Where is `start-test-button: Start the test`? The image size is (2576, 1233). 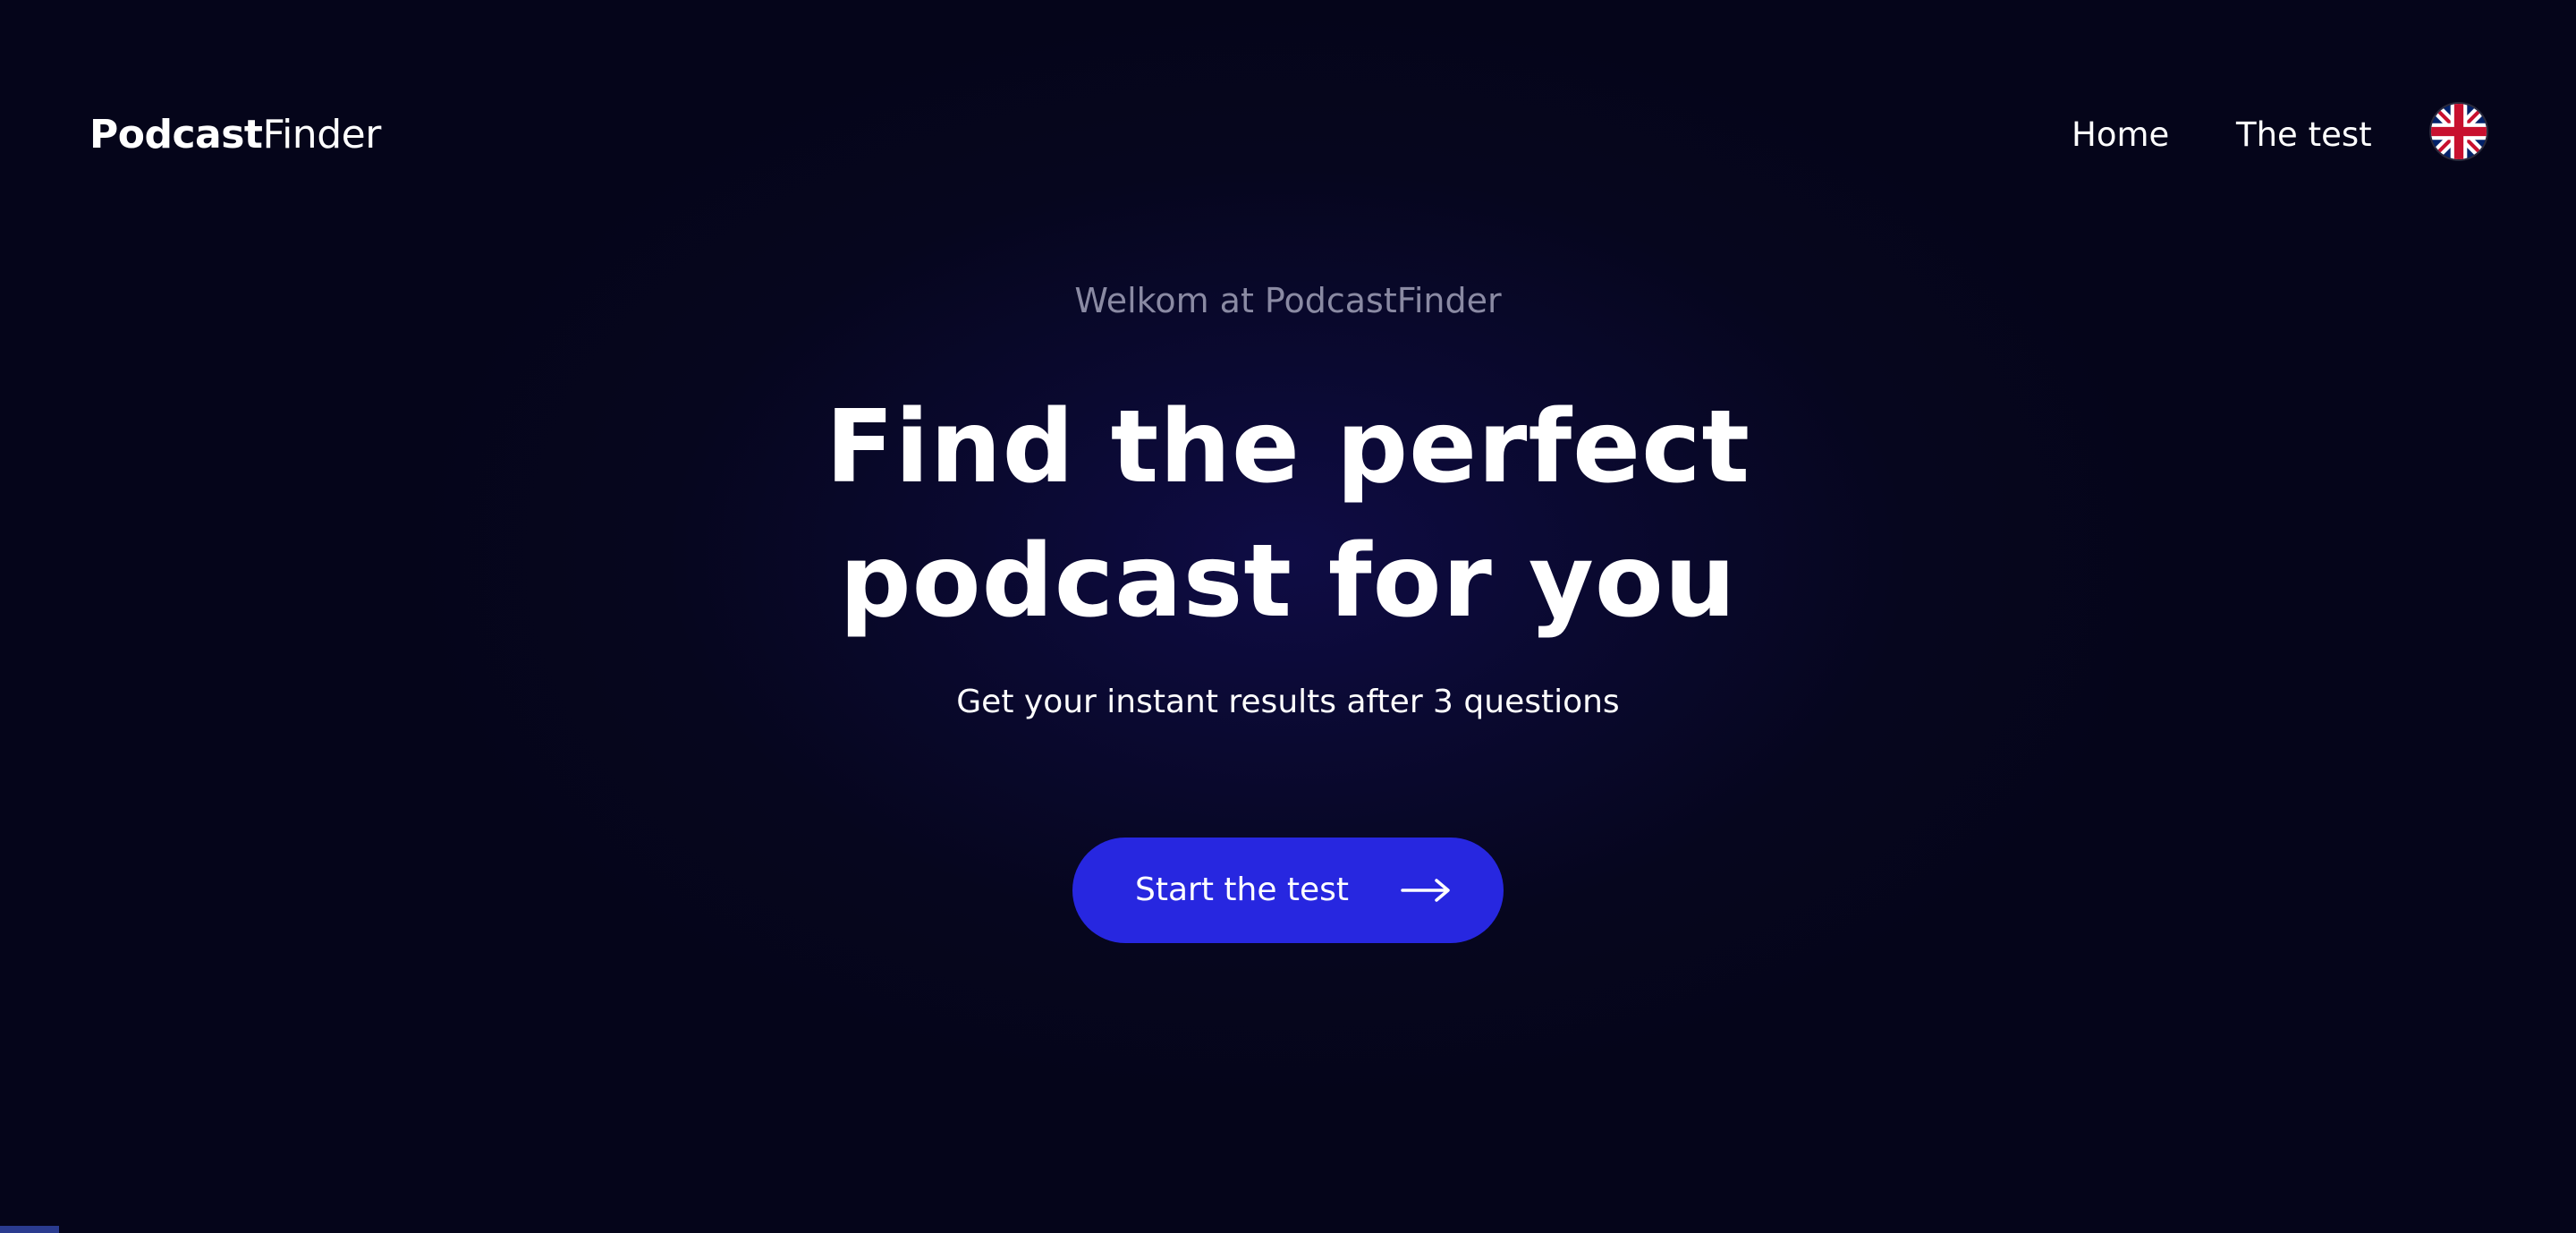 start-test-button: Start the test is located at coordinates (1288, 890).